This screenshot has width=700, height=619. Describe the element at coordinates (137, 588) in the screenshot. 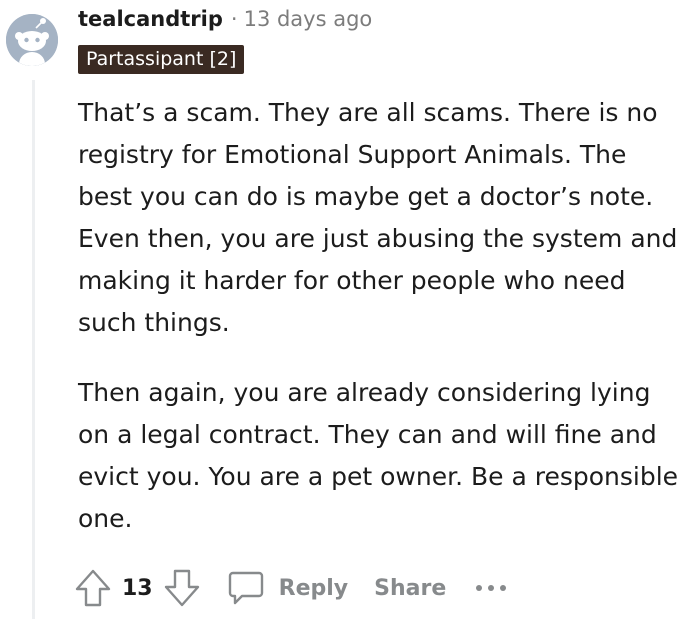

I see `vote-count: 13` at that location.